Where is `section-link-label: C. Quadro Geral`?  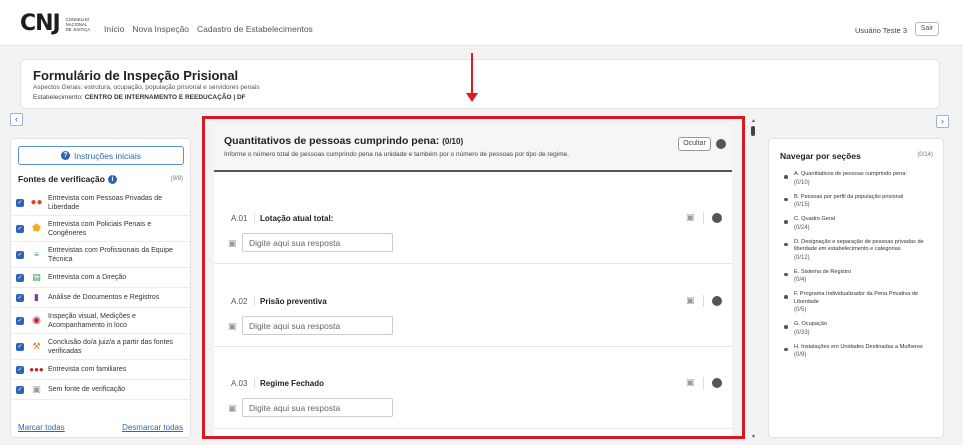 section-link-label: C. Quadro Geral is located at coordinates (815, 219).